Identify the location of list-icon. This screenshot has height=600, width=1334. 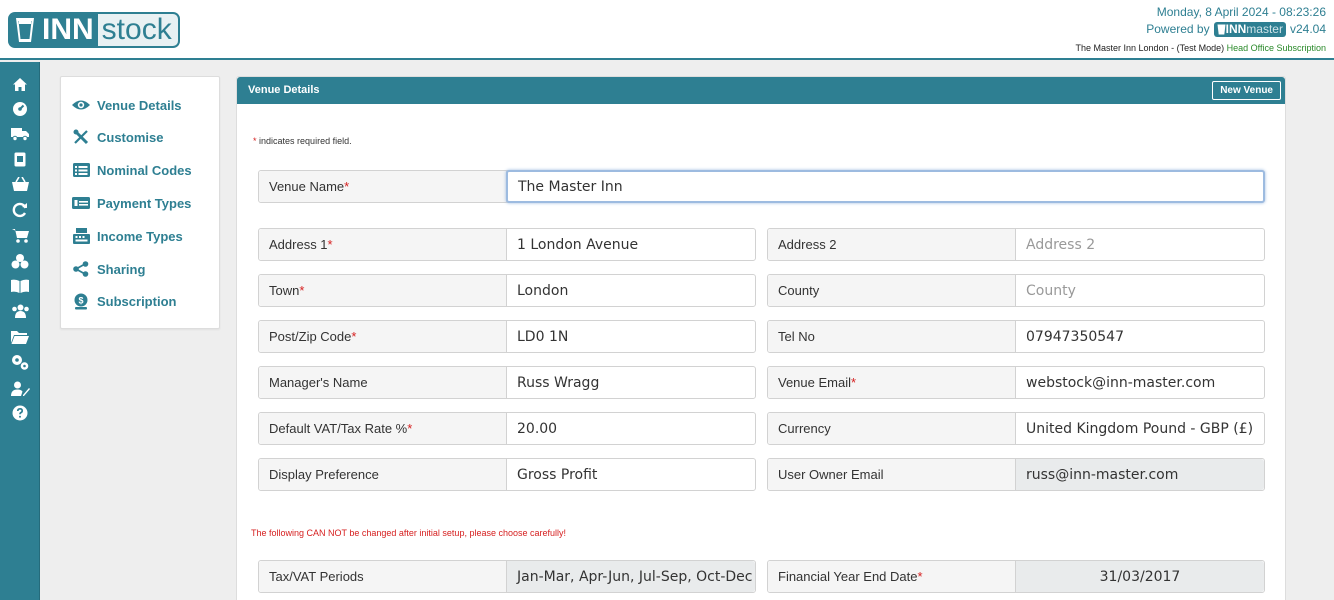
(81, 170).